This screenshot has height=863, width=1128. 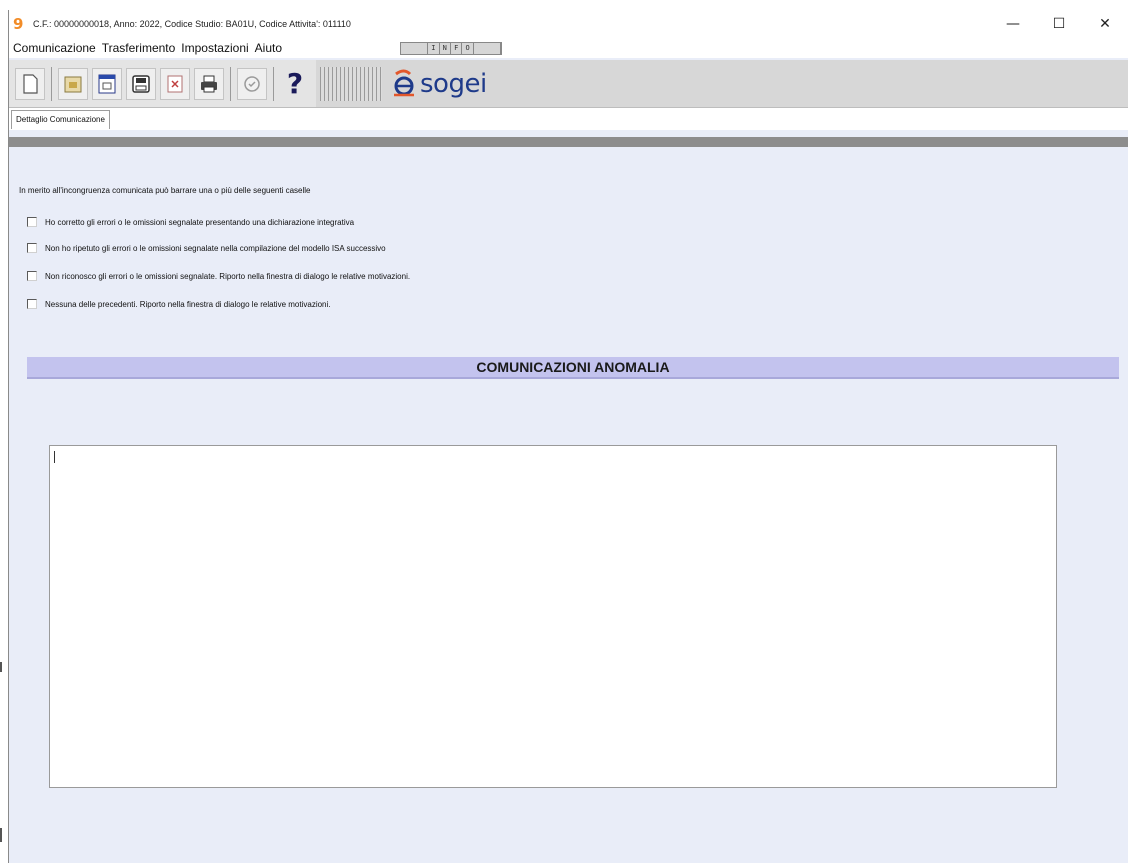 I want to click on sogei-logo: sogei, so click(x=438, y=84).